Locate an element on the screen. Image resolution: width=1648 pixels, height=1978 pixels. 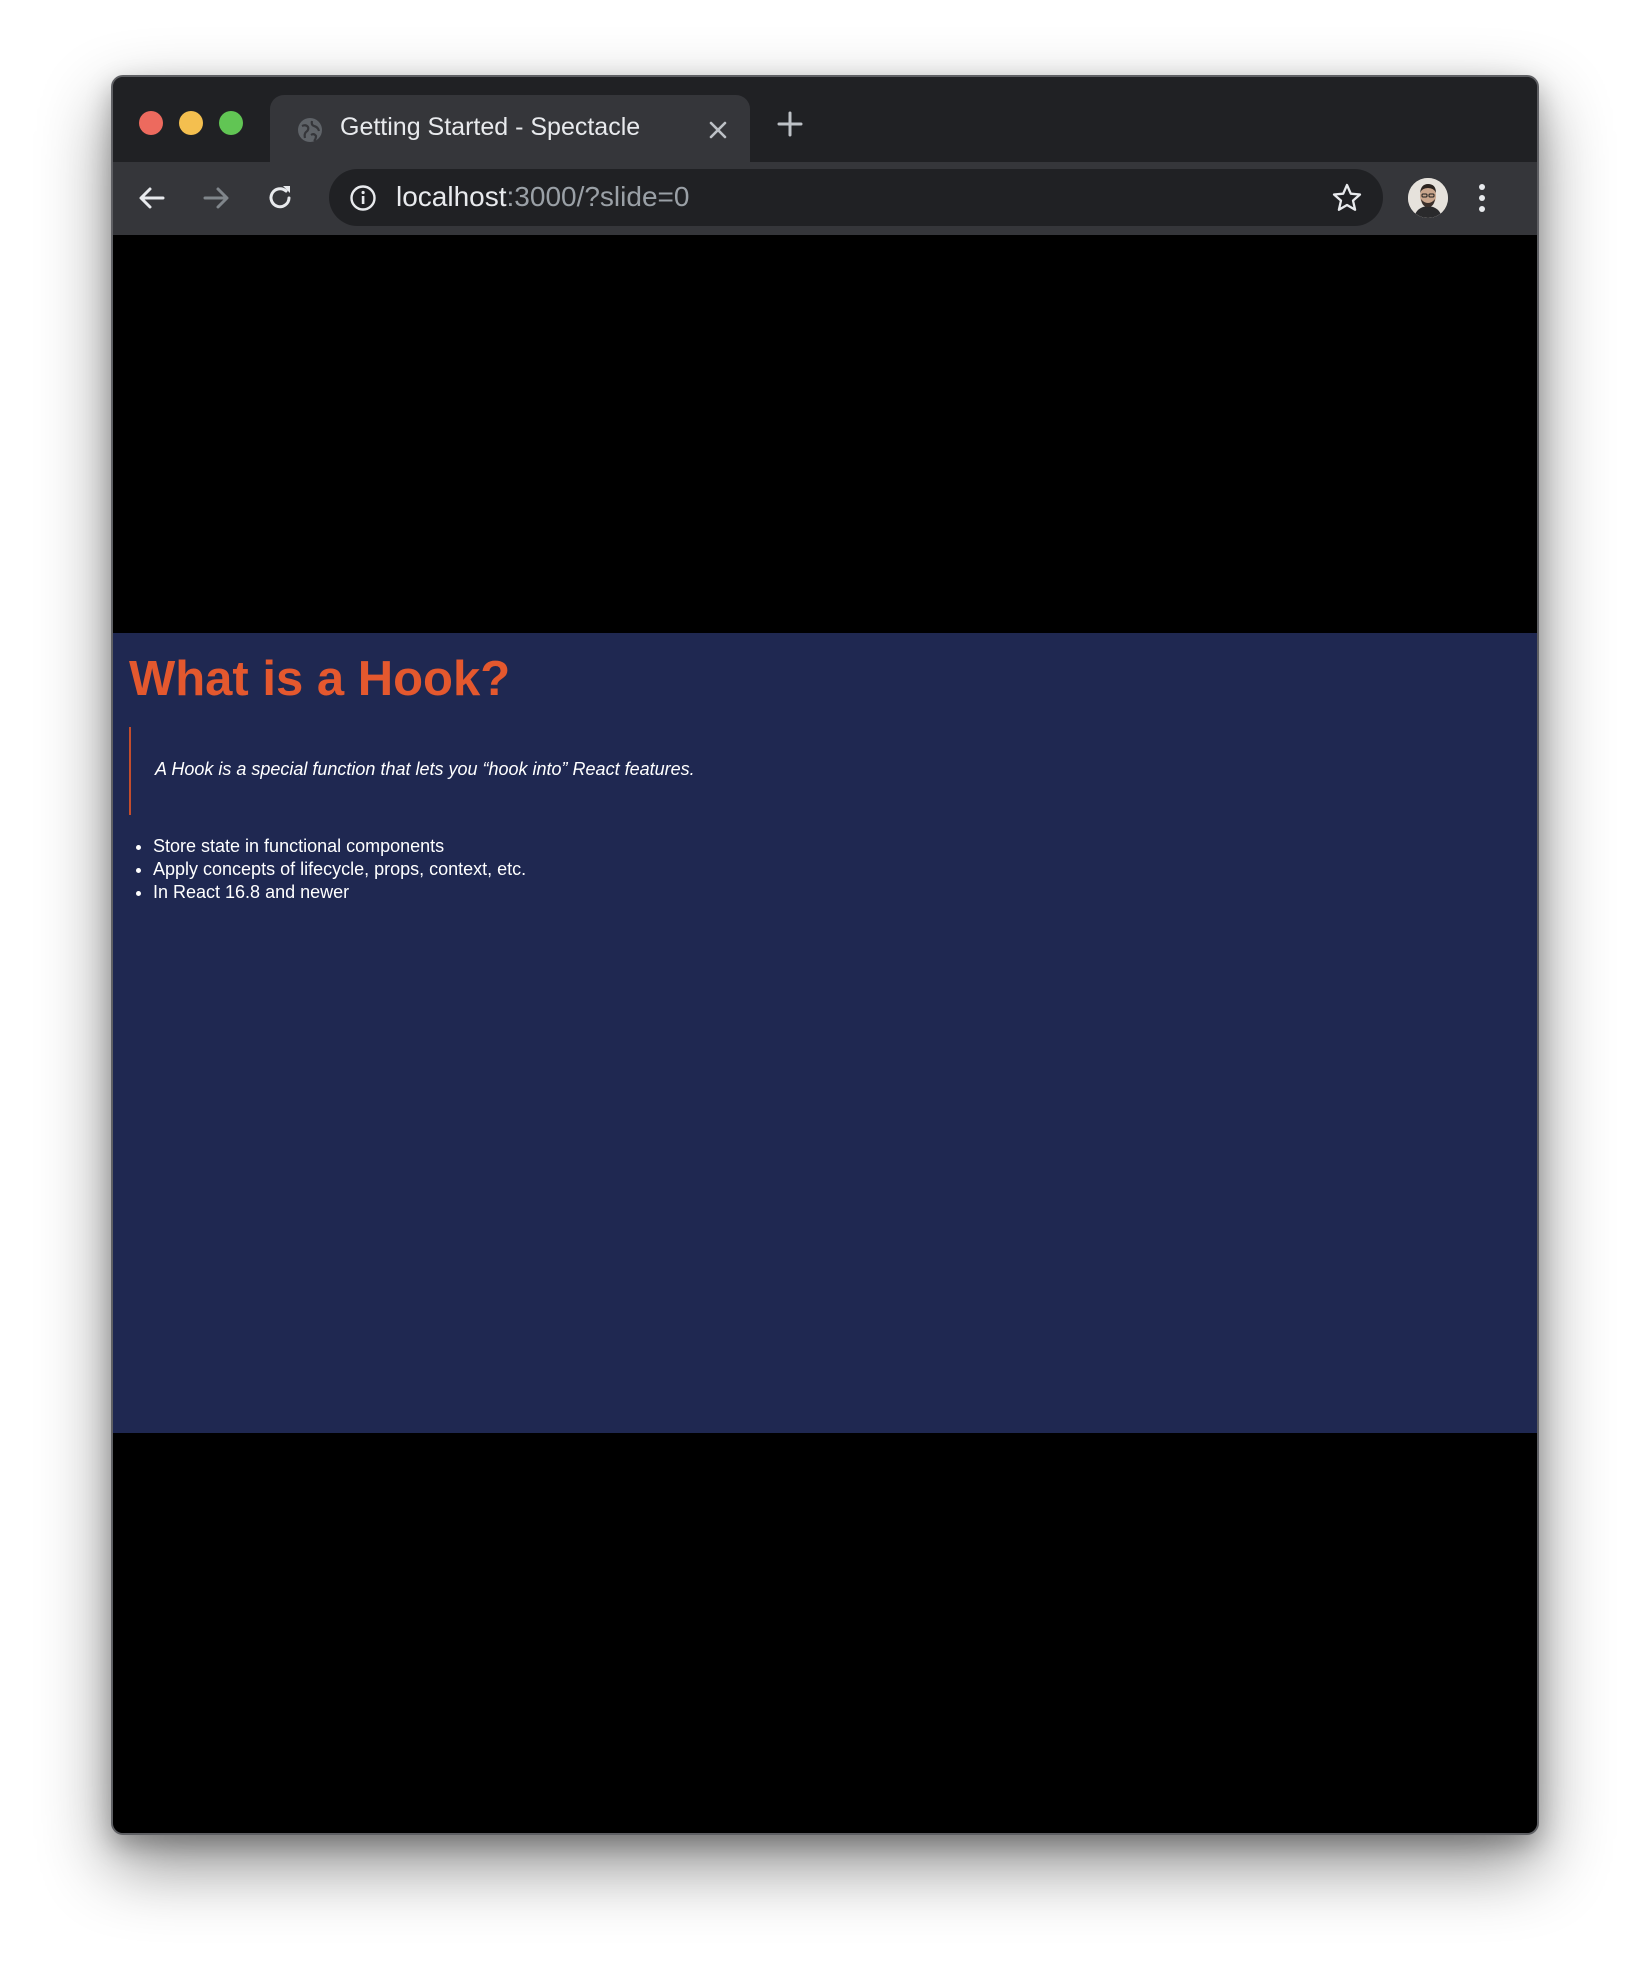
list-item: Store state in functional components is located at coordinates (339, 846).